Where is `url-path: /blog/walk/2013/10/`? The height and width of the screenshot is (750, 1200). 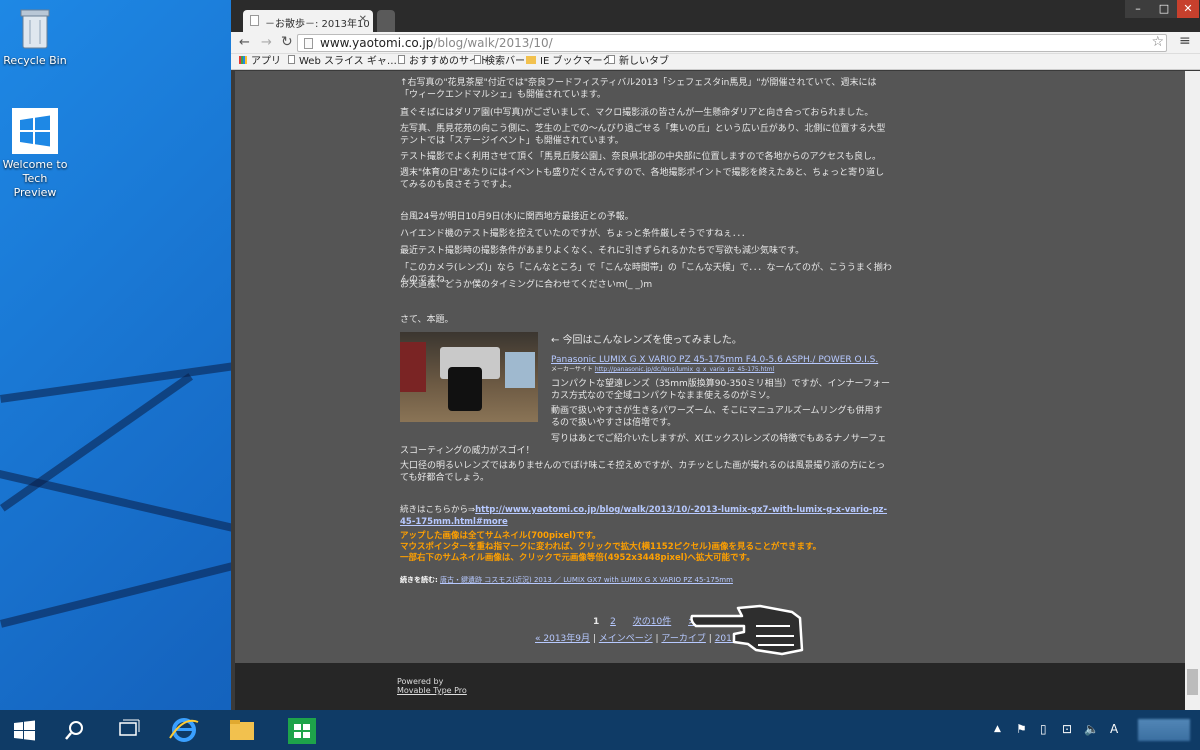 url-path: /blog/walk/2013/10/ is located at coordinates (493, 43).